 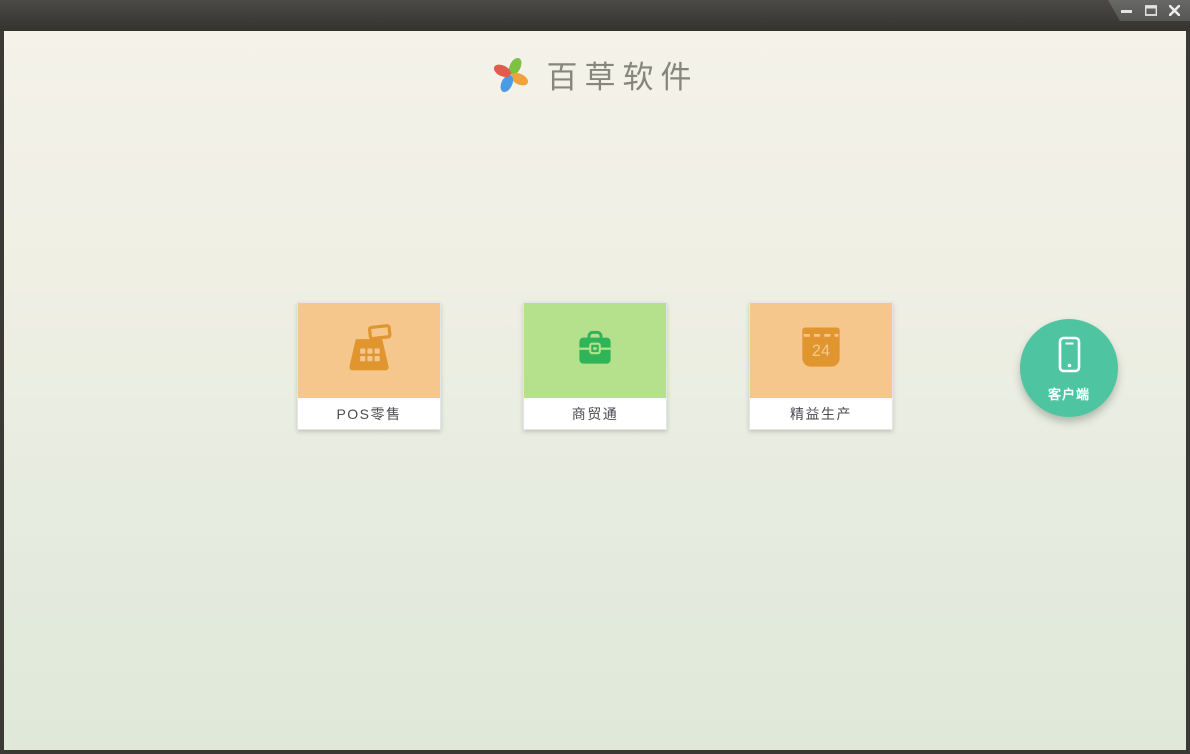 I want to click on app-title: 百草软件, so click(x=622, y=77).